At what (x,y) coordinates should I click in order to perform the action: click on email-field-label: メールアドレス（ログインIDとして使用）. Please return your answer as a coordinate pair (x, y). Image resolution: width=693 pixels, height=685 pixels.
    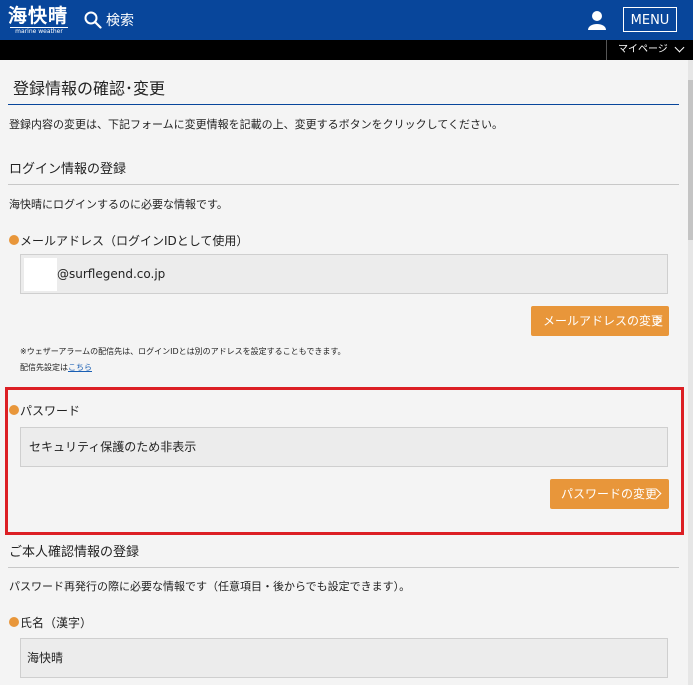
    Looking at the image, I should click on (128, 240).